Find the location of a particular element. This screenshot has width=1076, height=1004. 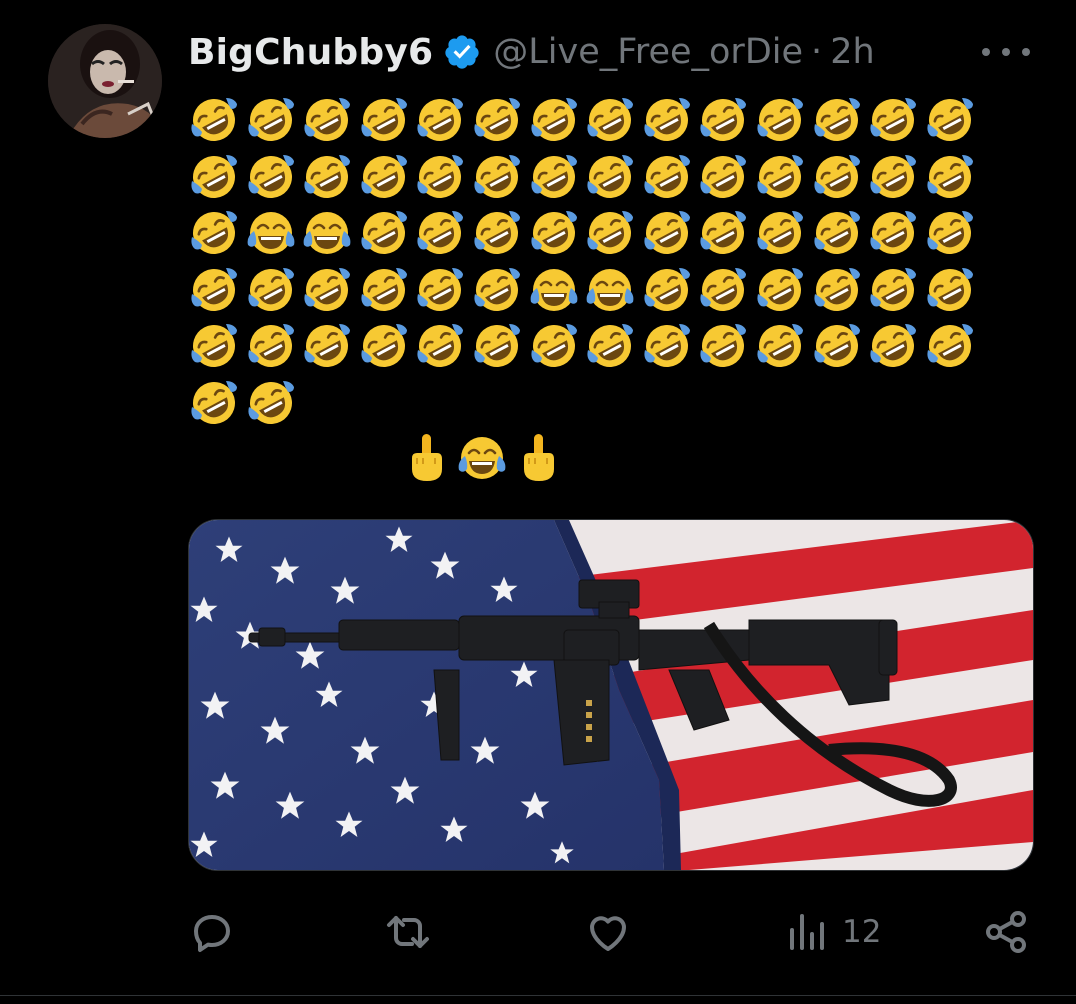

views-count: 12 is located at coordinates (862, 932).